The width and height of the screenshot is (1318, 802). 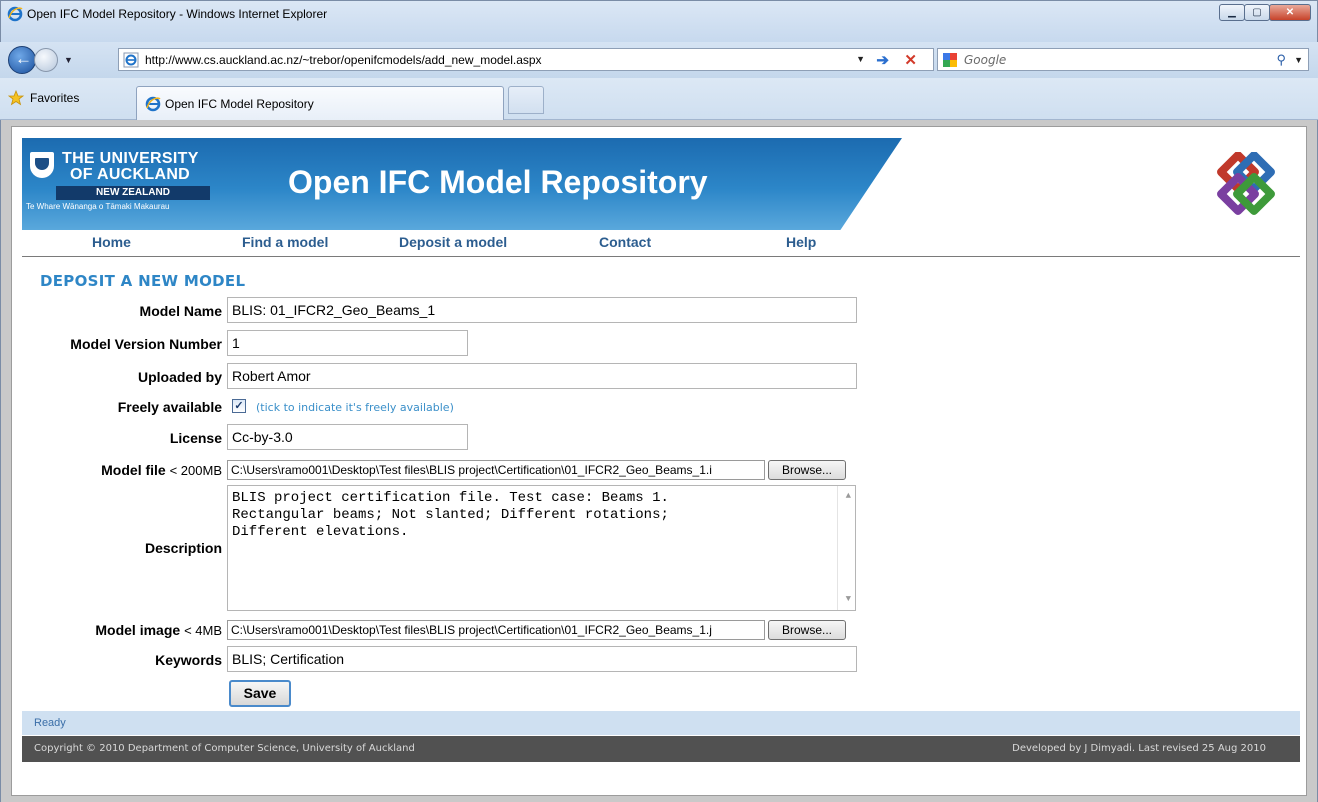 I want to click on keywords-label: Keywords, so click(x=188, y=660).